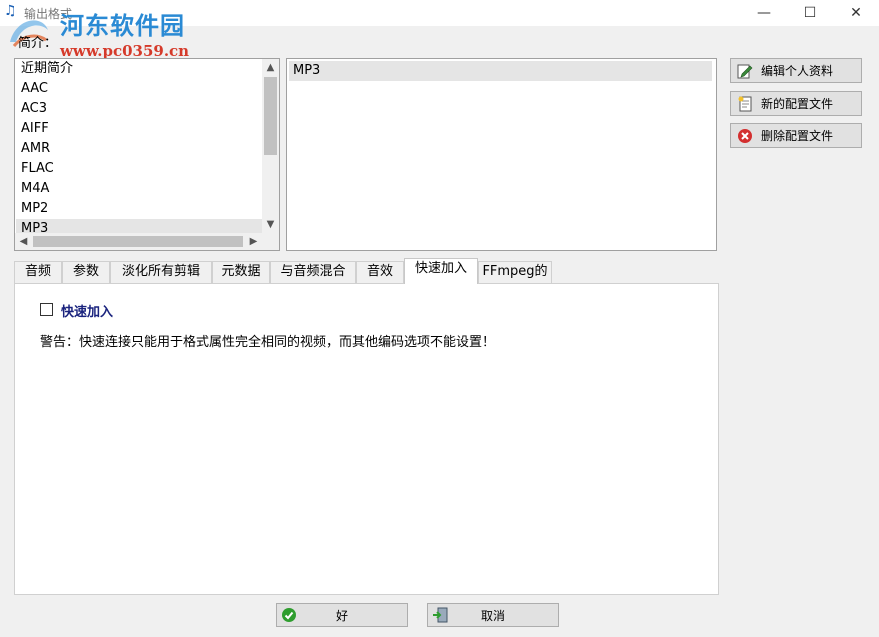 This screenshot has width=879, height=637. Describe the element at coordinates (270, 116) in the screenshot. I see `vertical-scroll-thumb` at that location.